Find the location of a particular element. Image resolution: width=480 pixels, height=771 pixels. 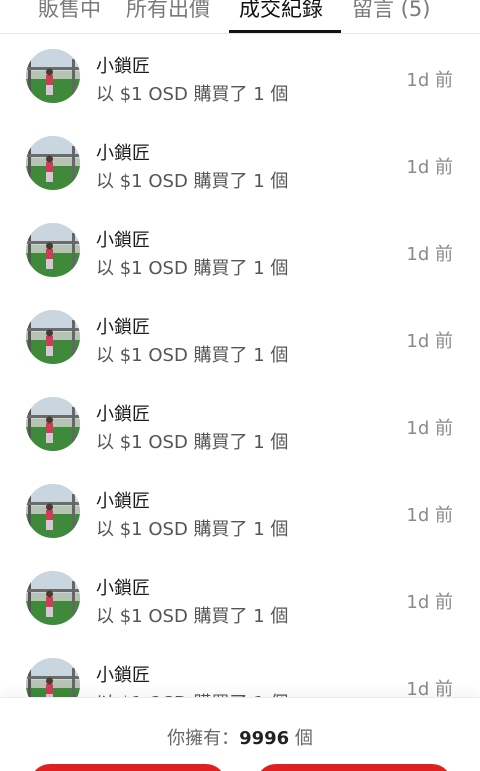

tab-comments: 留言 (5) is located at coordinates (391, 13).